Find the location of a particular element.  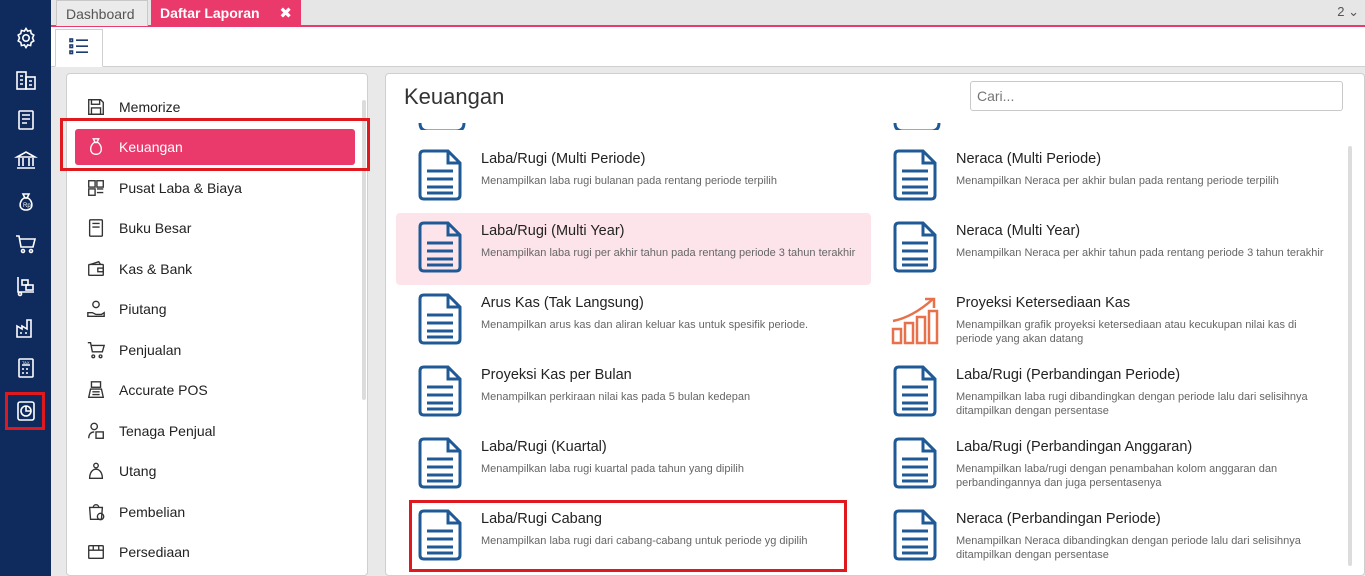

category-item: Penjualan is located at coordinates (215, 350).